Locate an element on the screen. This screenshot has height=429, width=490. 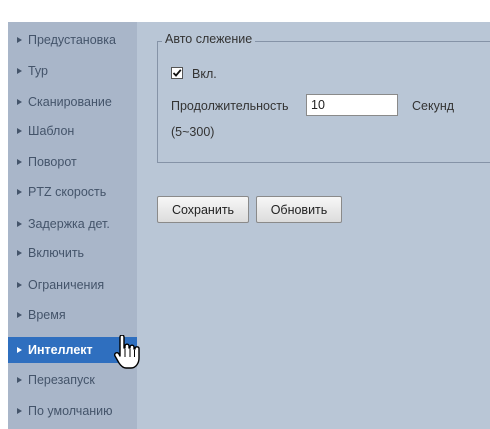
checkmark-icon is located at coordinates (177, 73).